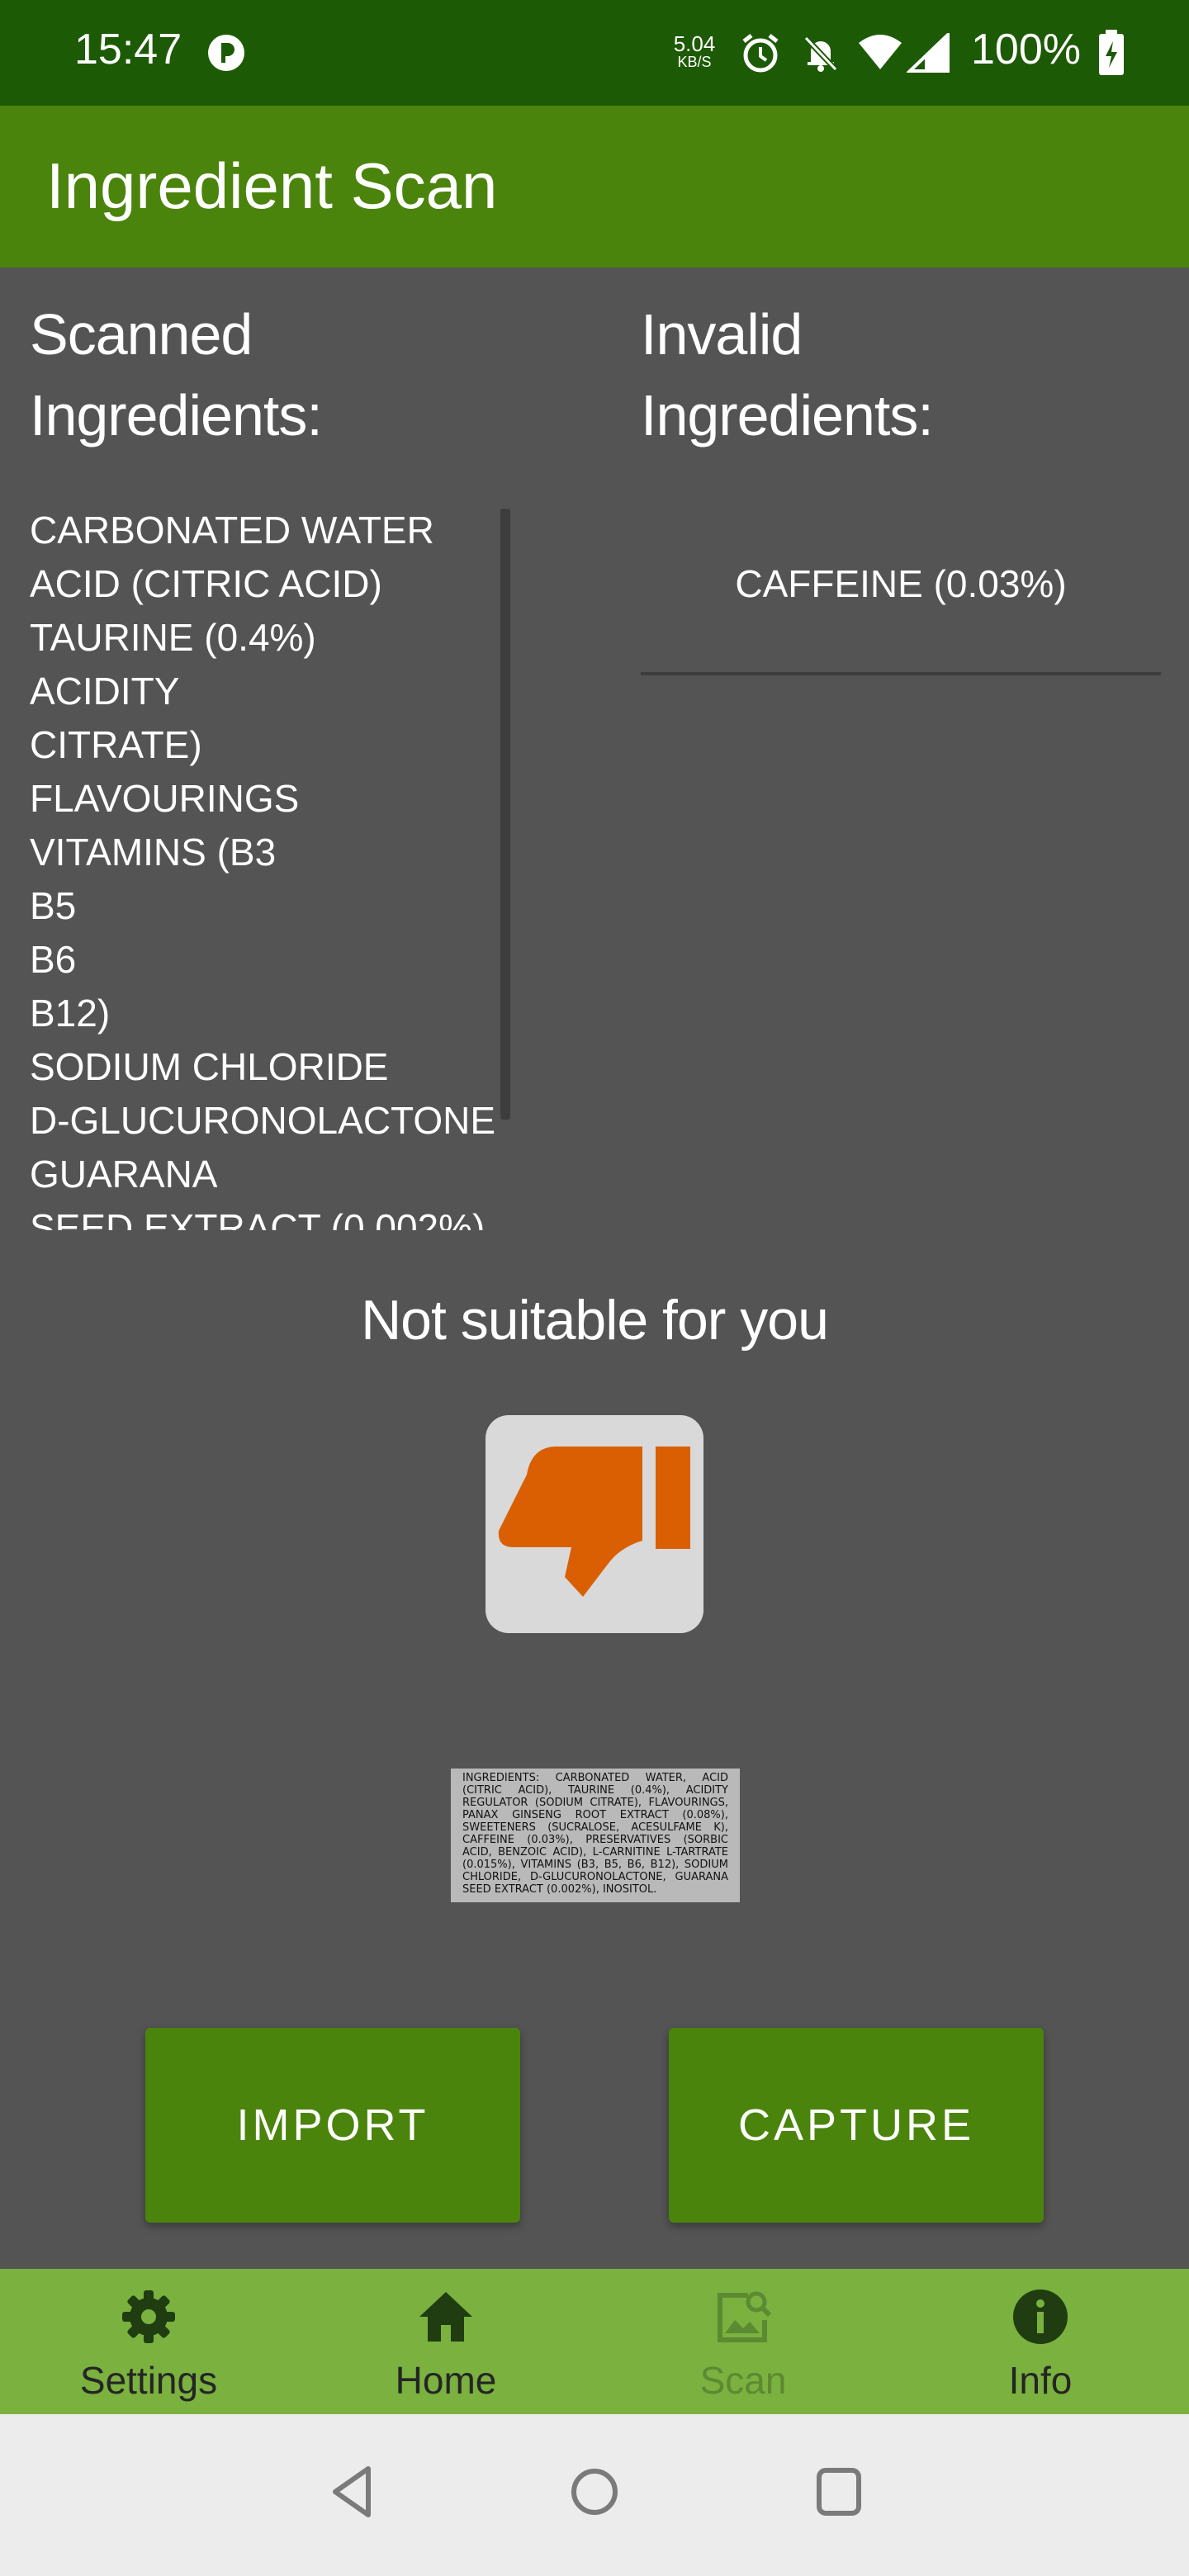 Image resolution: width=1189 pixels, height=2576 pixels. I want to click on list-item: B12), so click(70, 1013).